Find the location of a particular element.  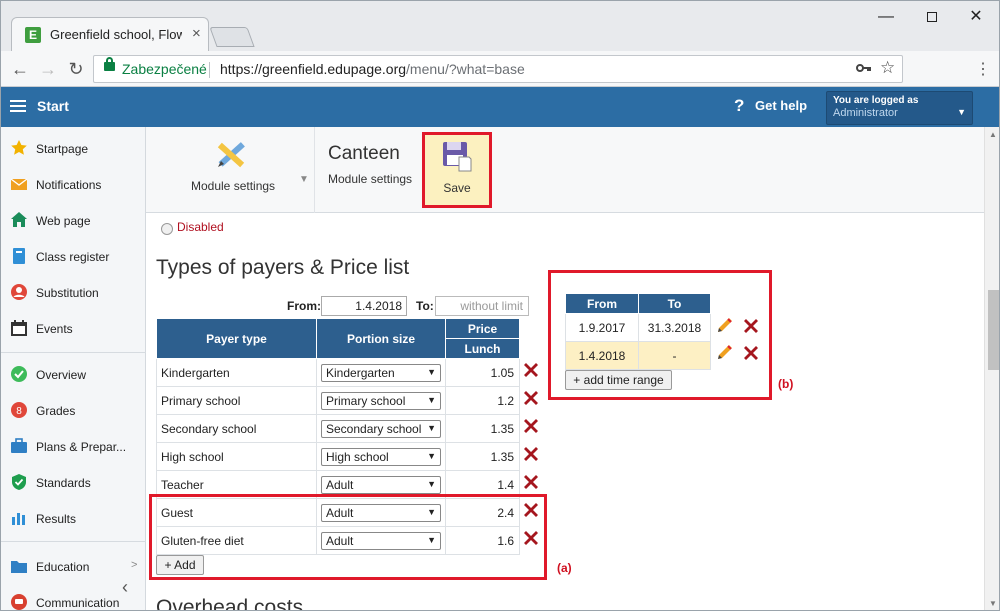

tab-close-icon: × is located at coordinates (196, 33).